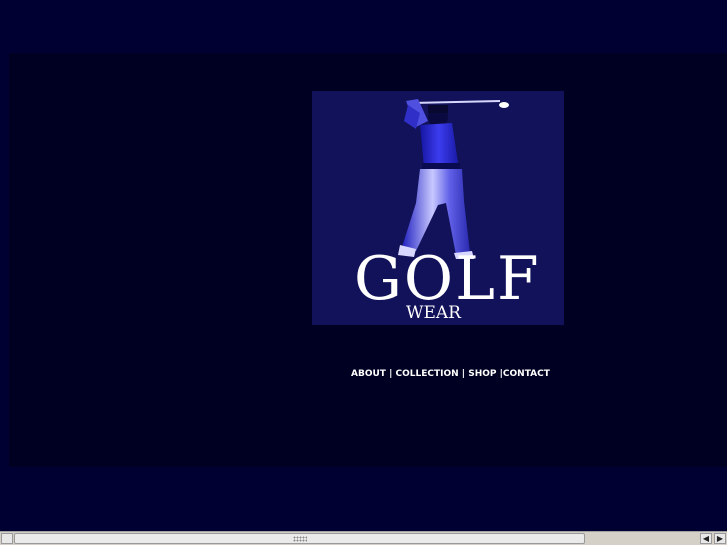 Image resolution: width=727 pixels, height=545 pixels. I want to click on scroll-thumb, so click(299, 538).